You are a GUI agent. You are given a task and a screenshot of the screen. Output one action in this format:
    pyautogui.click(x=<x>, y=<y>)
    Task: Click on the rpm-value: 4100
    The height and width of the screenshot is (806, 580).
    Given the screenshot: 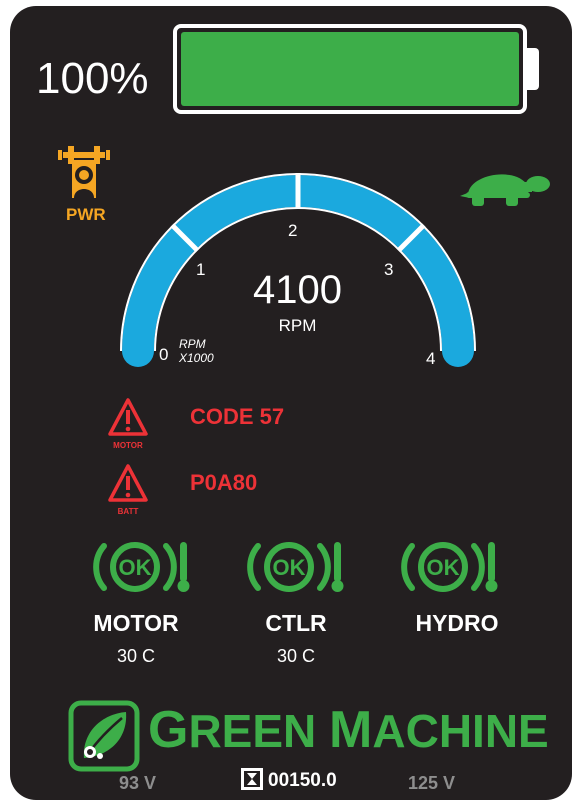 What is the action you would take?
    pyautogui.click(x=297, y=290)
    